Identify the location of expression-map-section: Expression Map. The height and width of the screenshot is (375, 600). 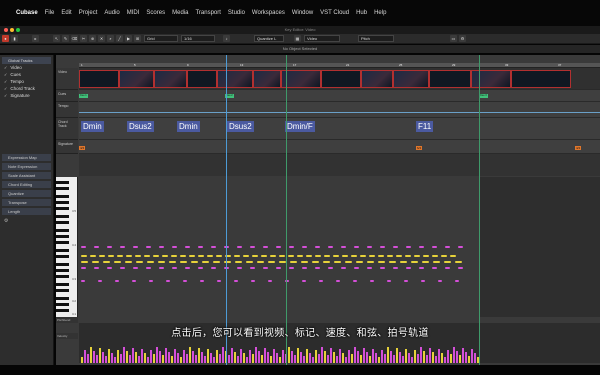
(26, 157).